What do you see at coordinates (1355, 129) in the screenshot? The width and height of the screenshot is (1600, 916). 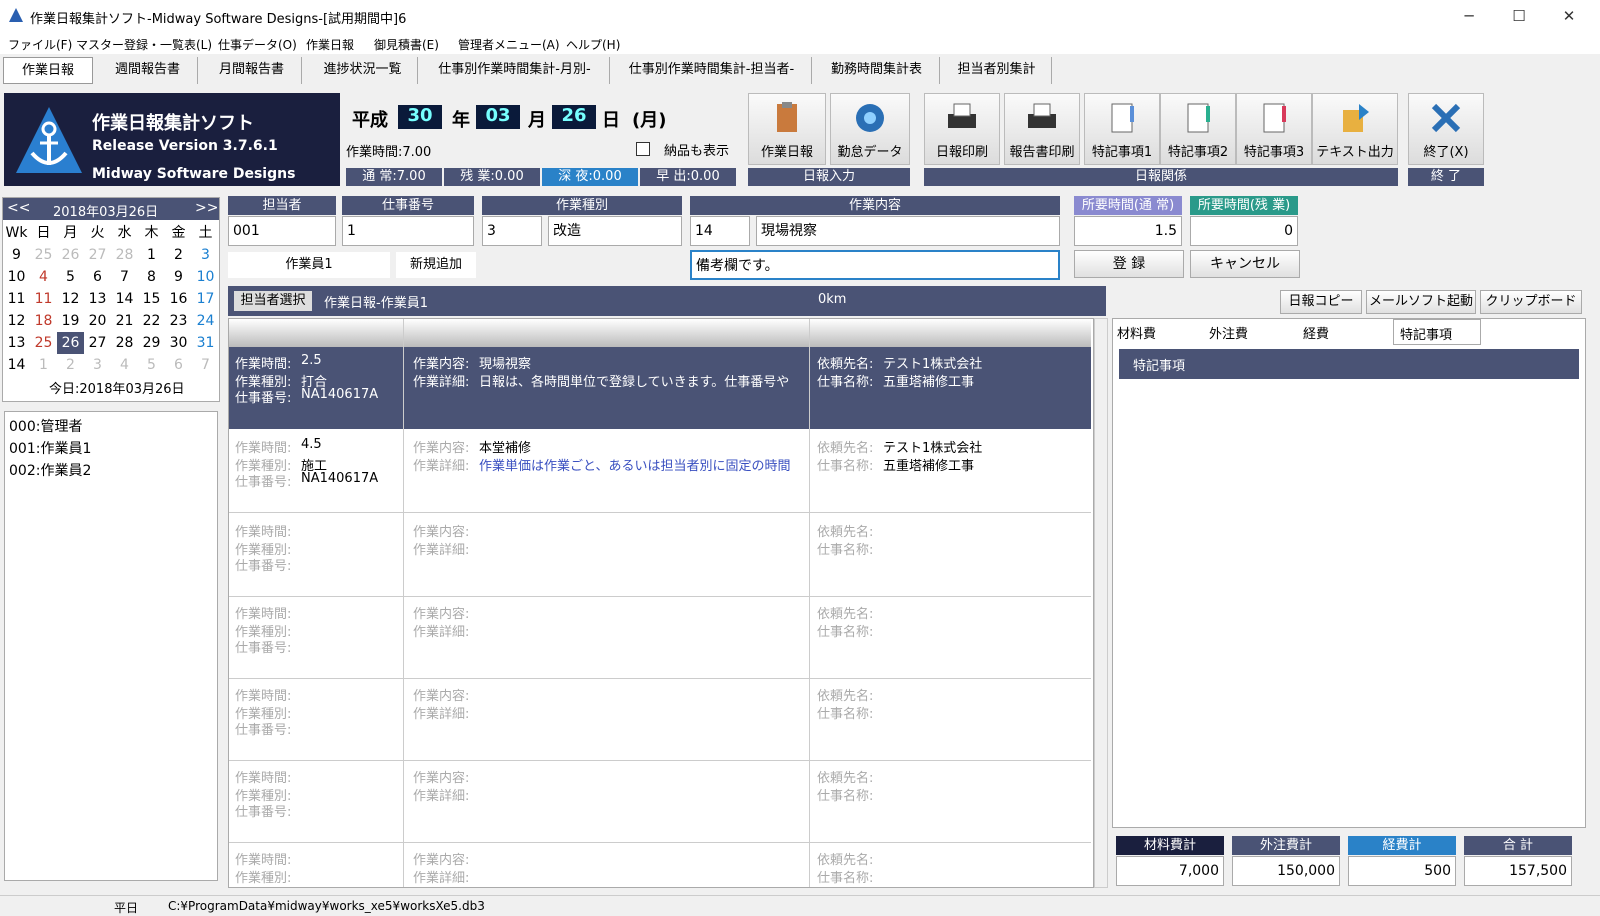 I see `text-output-button: テキスト出力` at bounding box center [1355, 129].